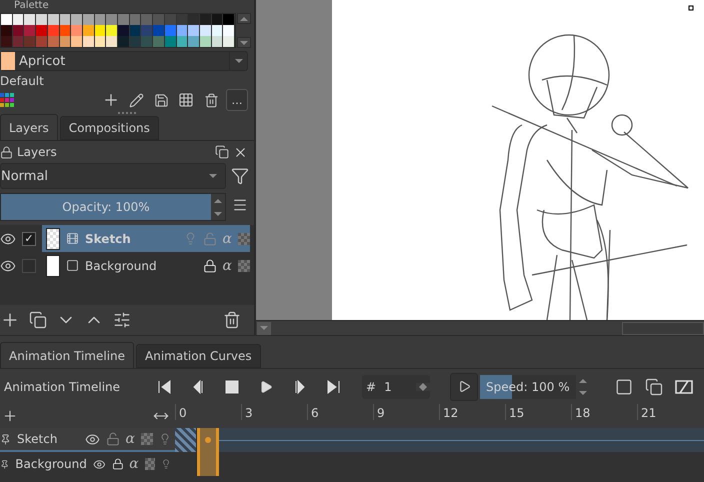 The width and height of the screenshot is (704, 482). I want to click on timeline-layer-row: Background α, so click(87, 464).